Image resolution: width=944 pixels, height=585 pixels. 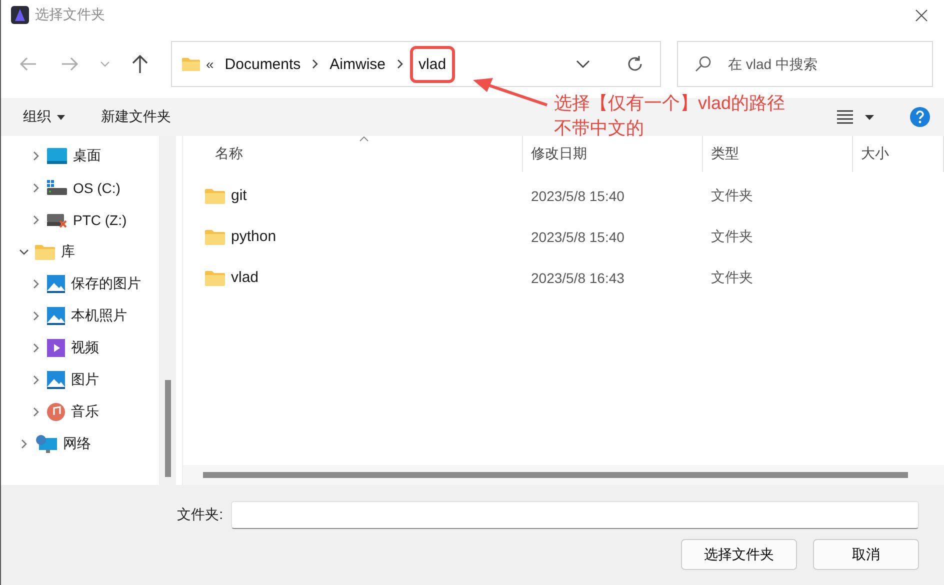 What do you see at coordinates (263, 64) in the screenshot?
I see `breadcrumb-item: Documents` at bounding box center [263, 64].